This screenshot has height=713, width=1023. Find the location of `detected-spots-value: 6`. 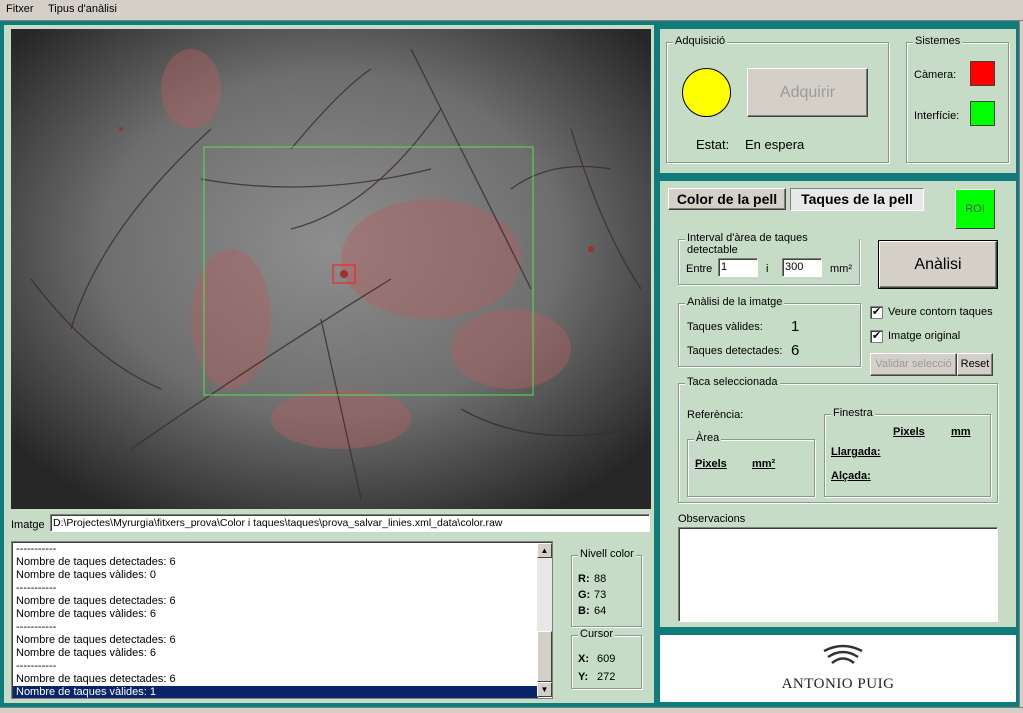

detected-spots-value: 6 is located at coordinates (795, 350).